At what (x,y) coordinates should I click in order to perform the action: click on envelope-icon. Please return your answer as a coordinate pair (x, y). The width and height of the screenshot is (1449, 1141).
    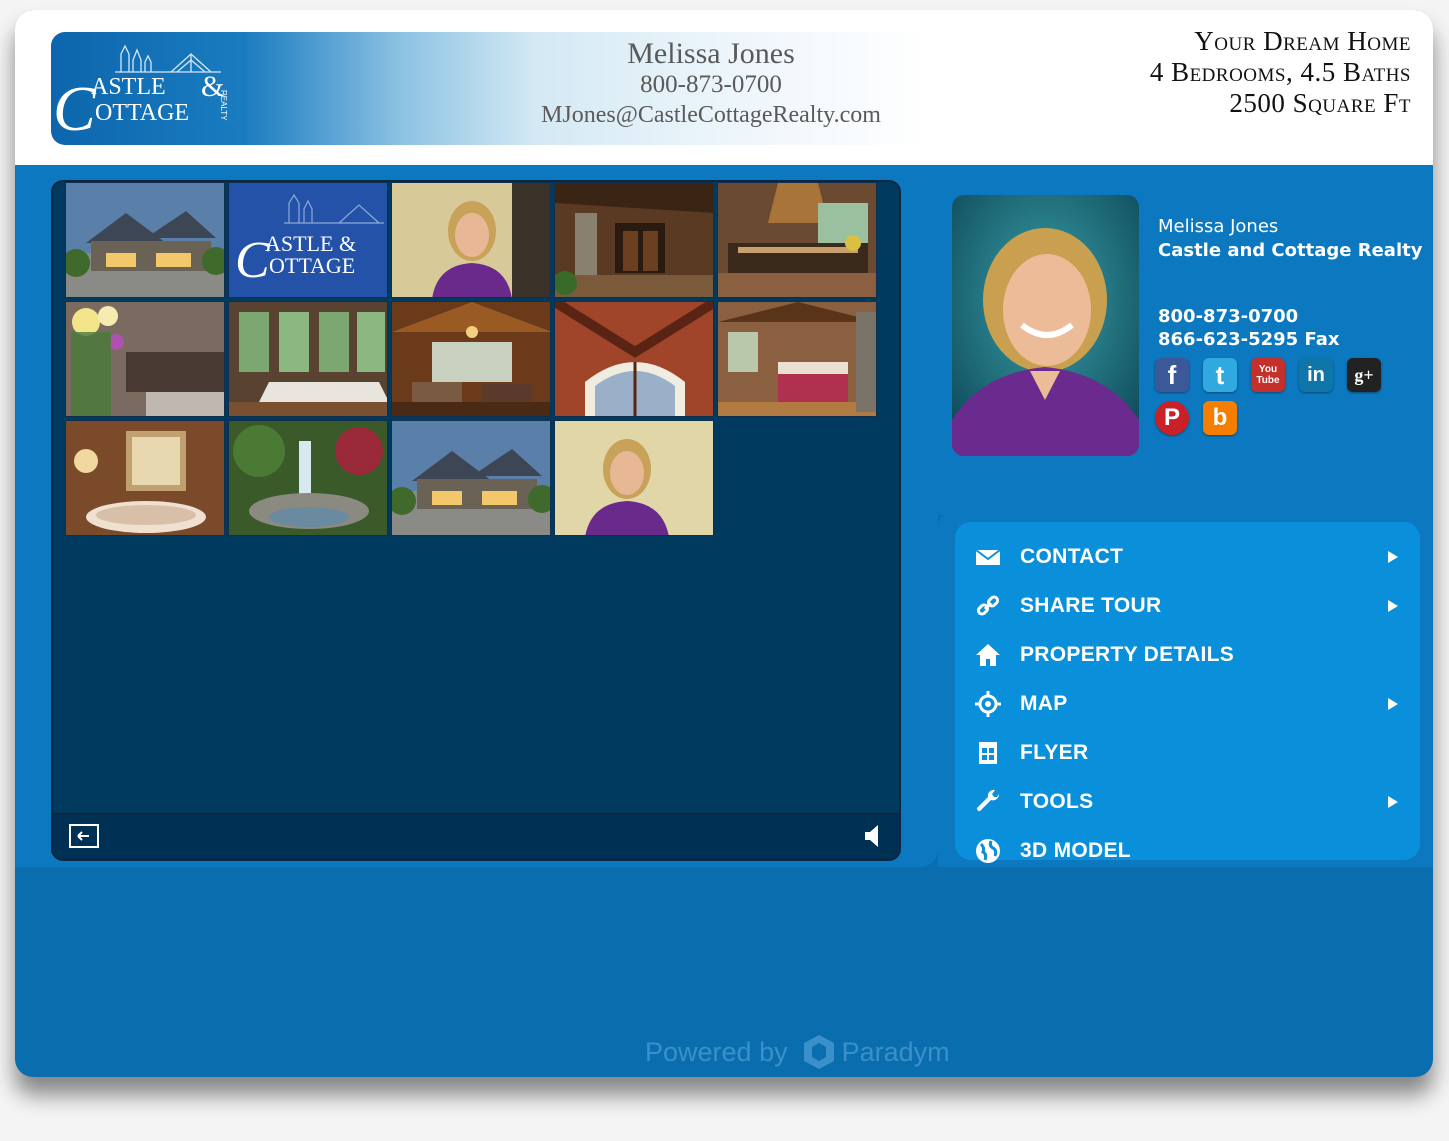
    Looking at the image, I should click on (988, 557).